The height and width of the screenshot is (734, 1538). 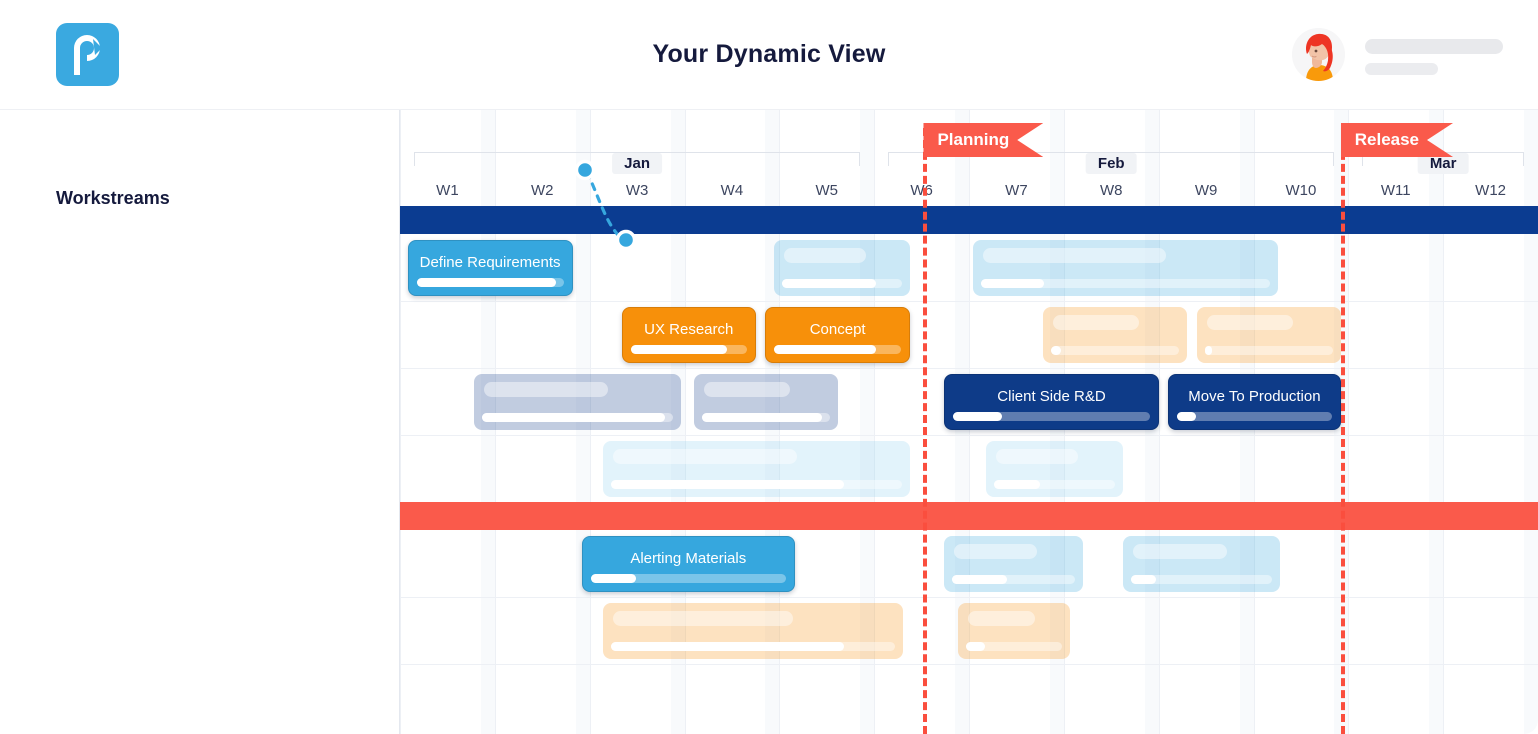 I want to click on avatar, so click(x=1318, y=54).